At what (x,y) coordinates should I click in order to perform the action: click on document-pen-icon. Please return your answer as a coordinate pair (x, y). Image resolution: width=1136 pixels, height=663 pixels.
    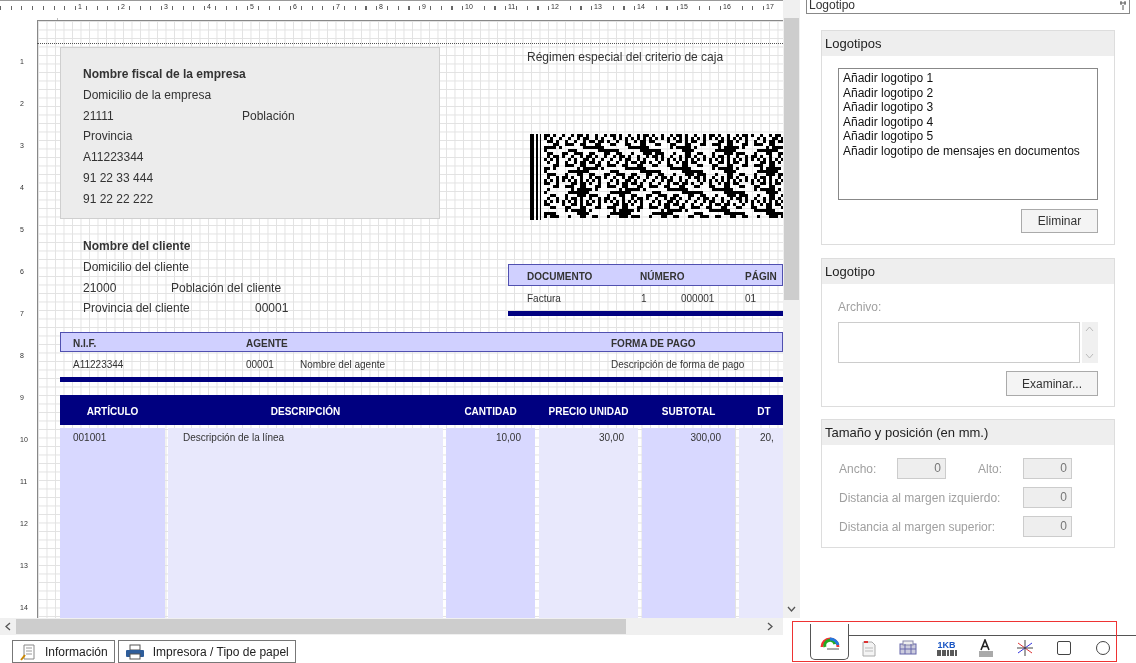
    Looking at the image, I should click on (28, 651).